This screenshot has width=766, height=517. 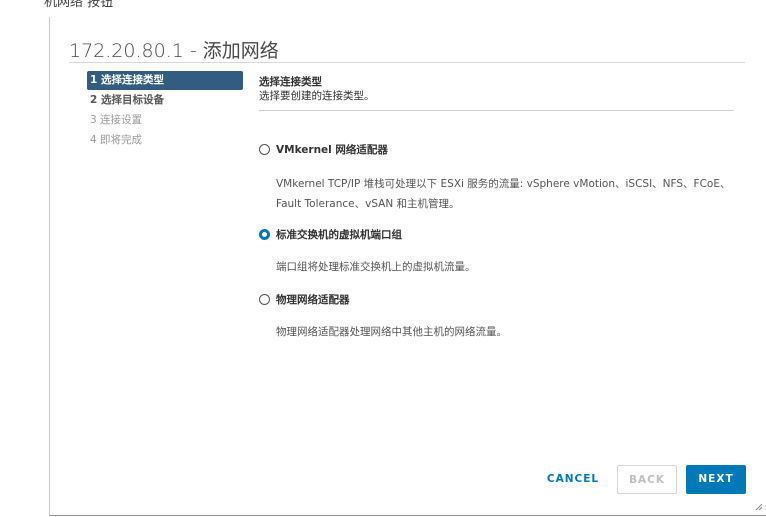 What do you see at coordinates (313, 299) in the screenshot?
I see `option-label: 物理网络适配器` at bounding box center [313, 299].